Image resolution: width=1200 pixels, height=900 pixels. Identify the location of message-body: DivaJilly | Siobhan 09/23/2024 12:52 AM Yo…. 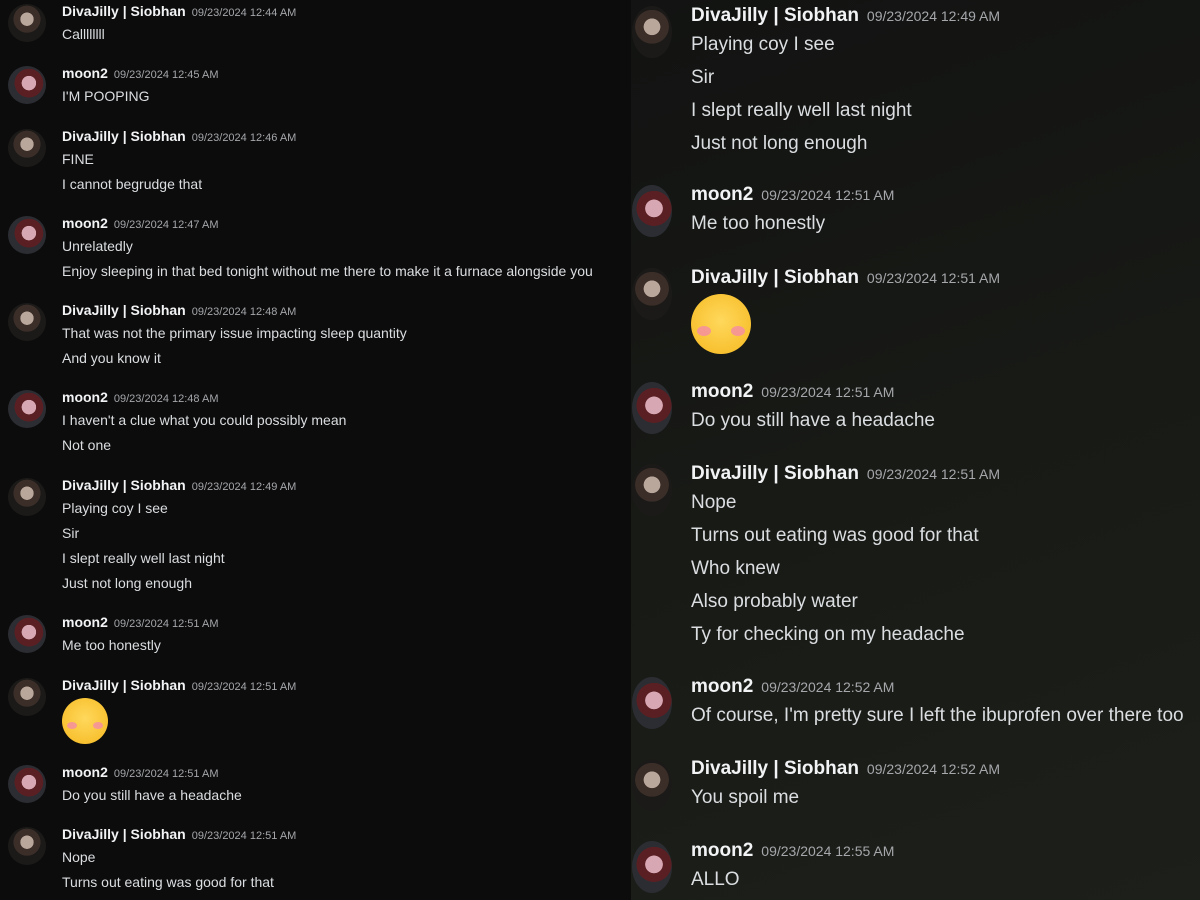
(845, 785).